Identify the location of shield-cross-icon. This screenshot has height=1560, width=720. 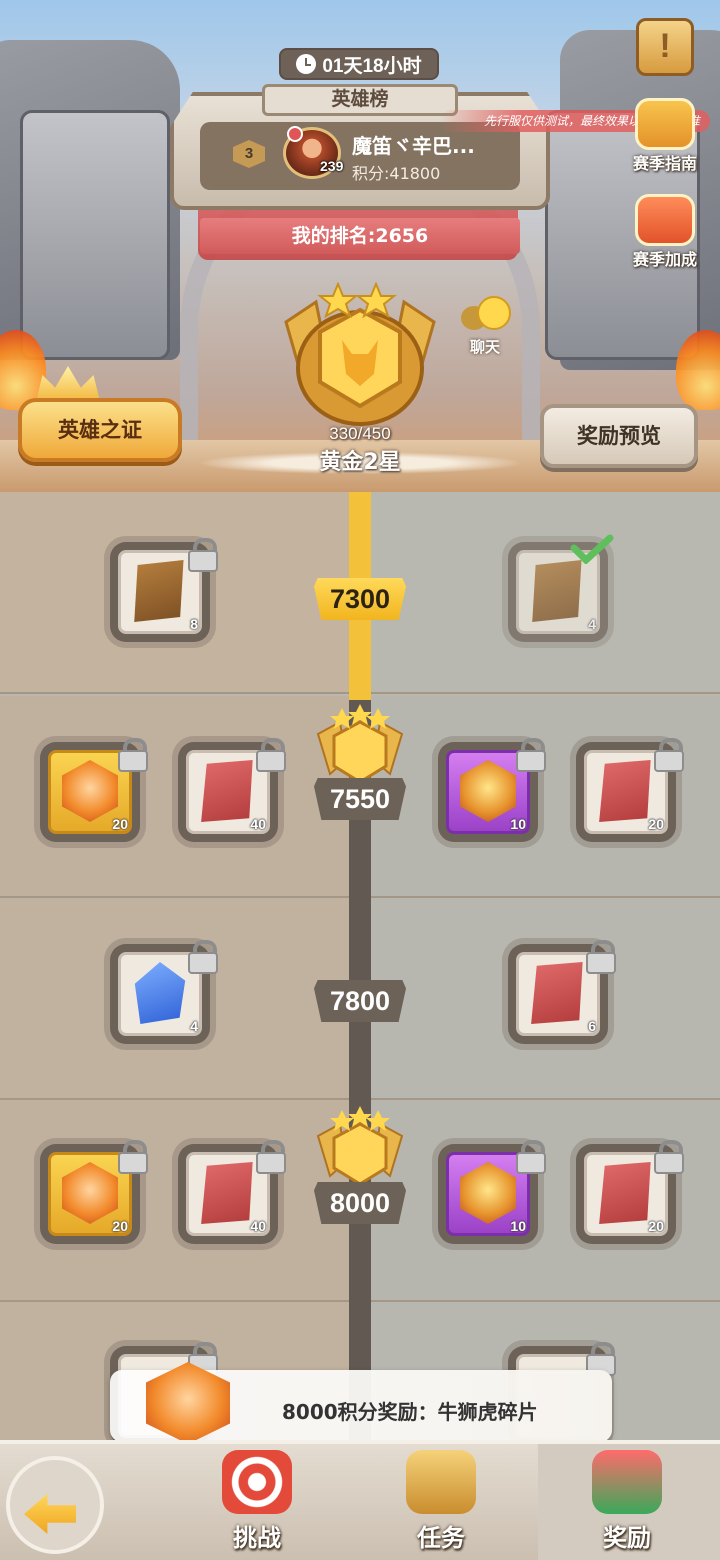
(665, 220).